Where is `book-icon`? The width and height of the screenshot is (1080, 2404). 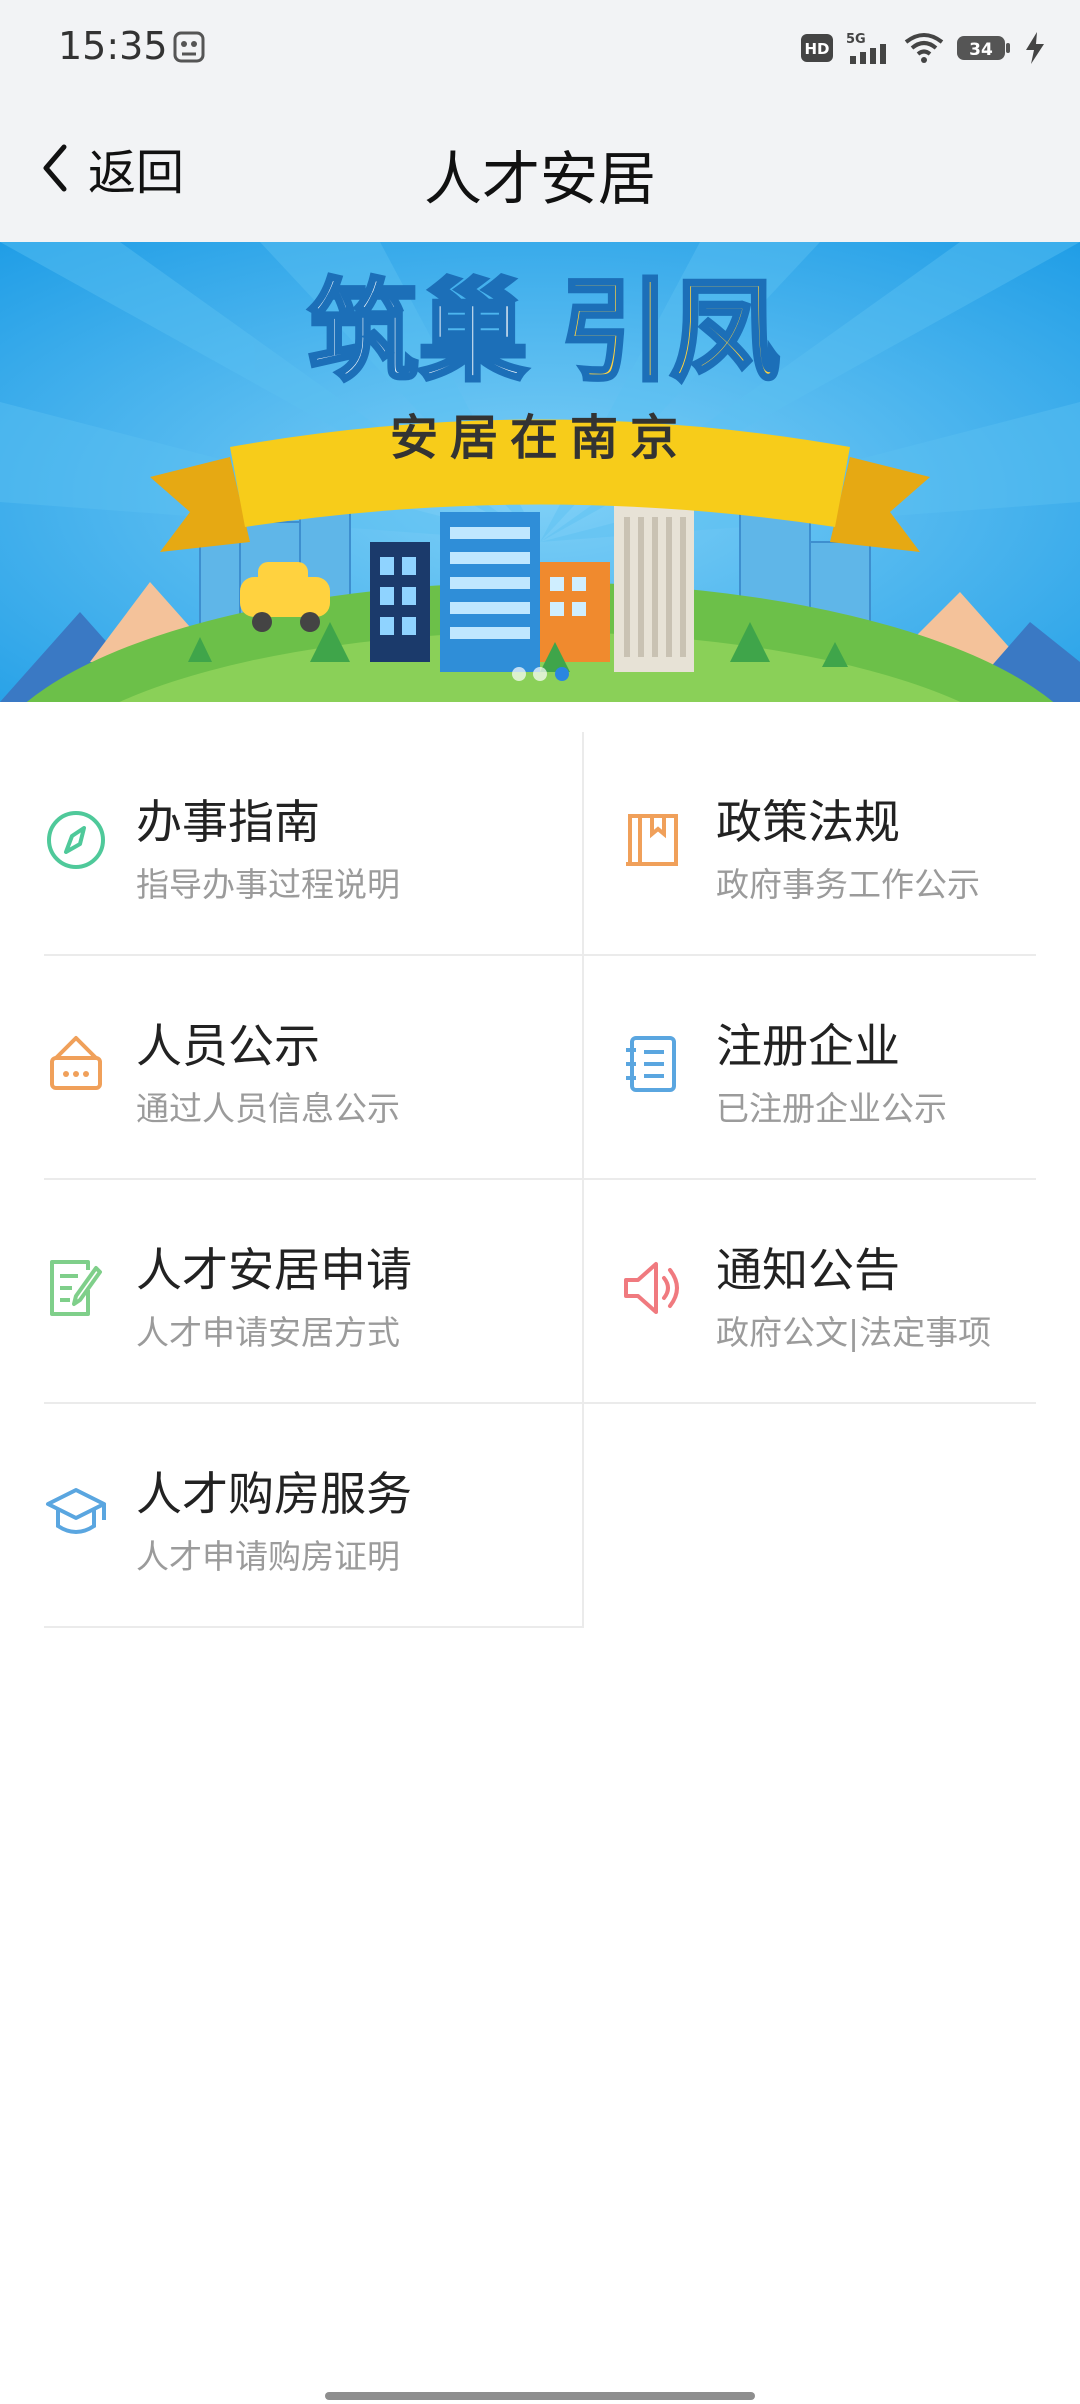
book-icon is located at coordinates (652, 840).